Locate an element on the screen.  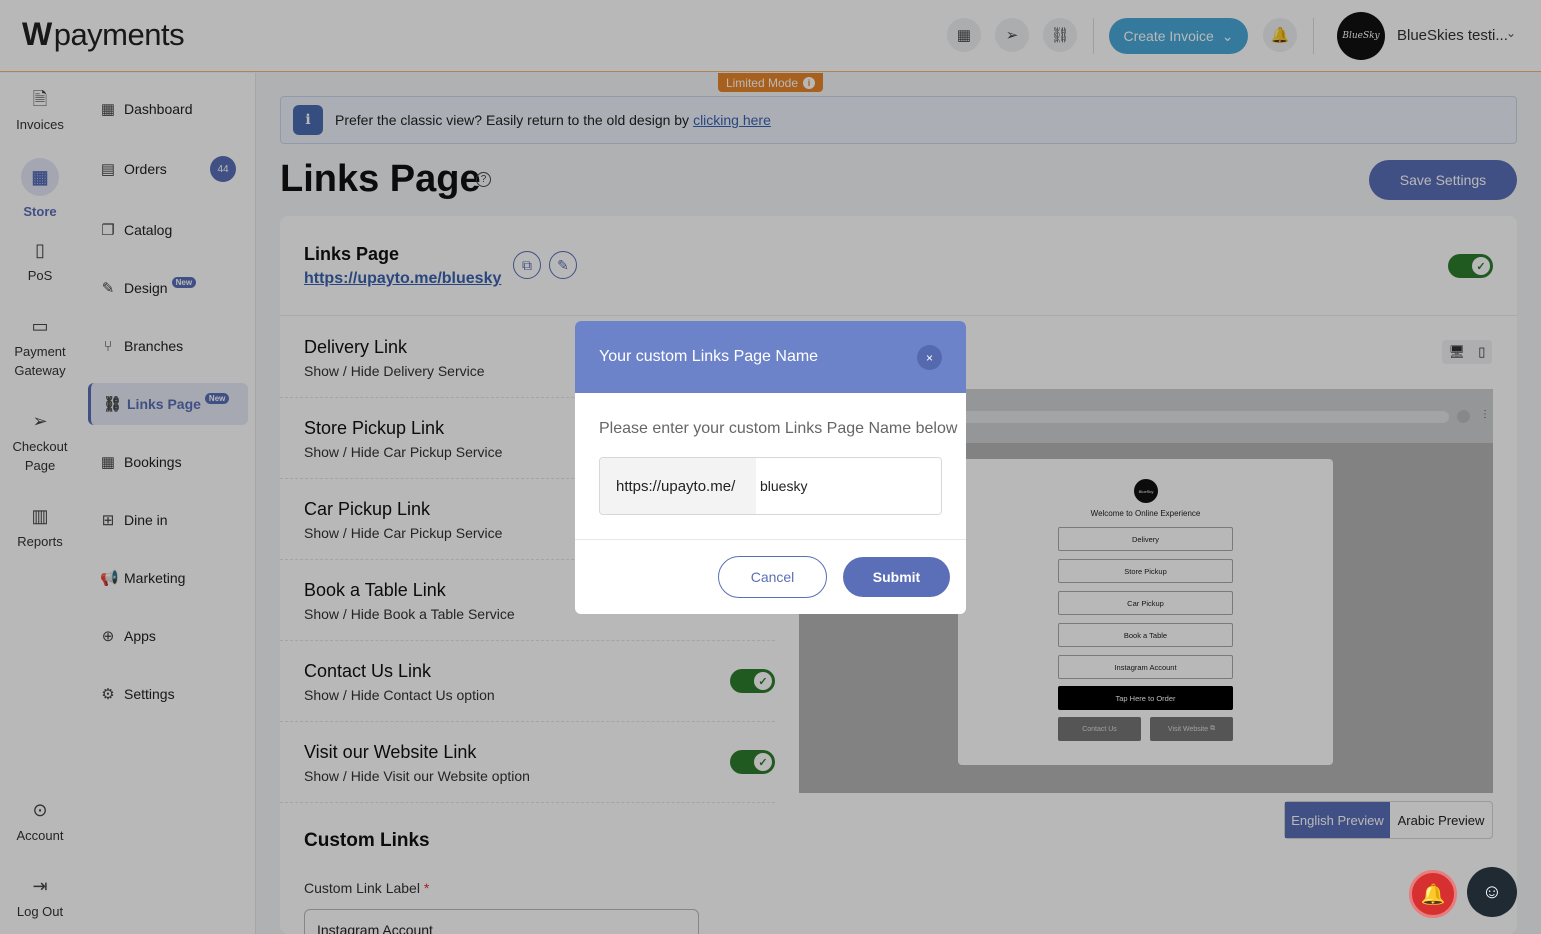
chatbot-icon: ☺ is located at coordinates (1492, 892).